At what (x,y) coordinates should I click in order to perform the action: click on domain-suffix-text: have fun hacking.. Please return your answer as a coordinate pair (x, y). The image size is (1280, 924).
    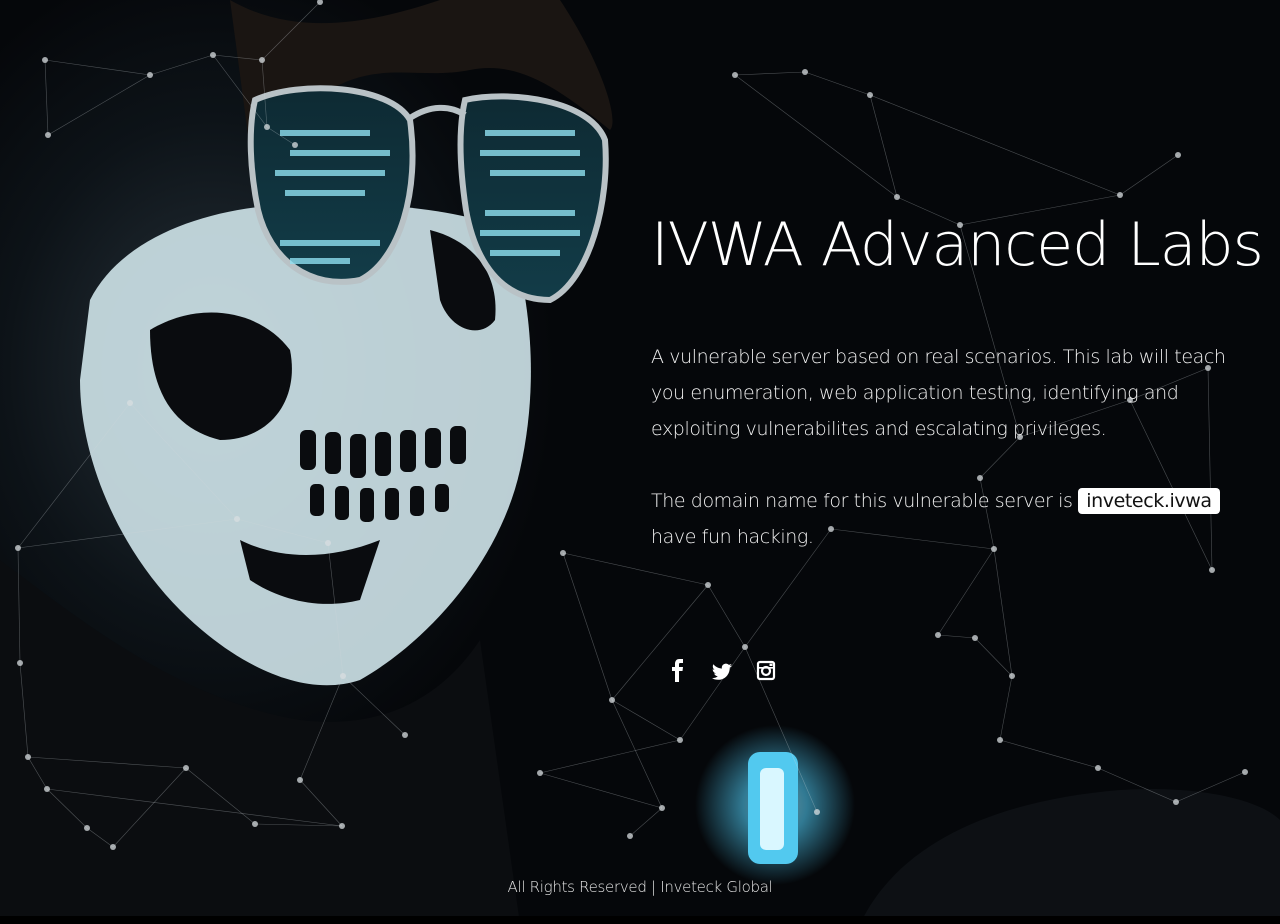
    Looking at the image, I should click on (732, 537).